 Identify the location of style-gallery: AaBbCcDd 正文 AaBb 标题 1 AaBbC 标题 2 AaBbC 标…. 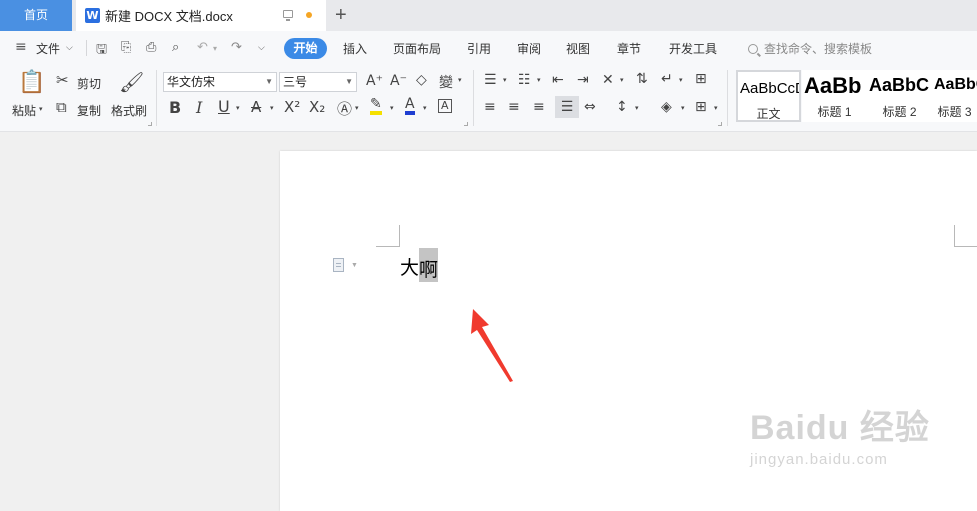
(856, 96).